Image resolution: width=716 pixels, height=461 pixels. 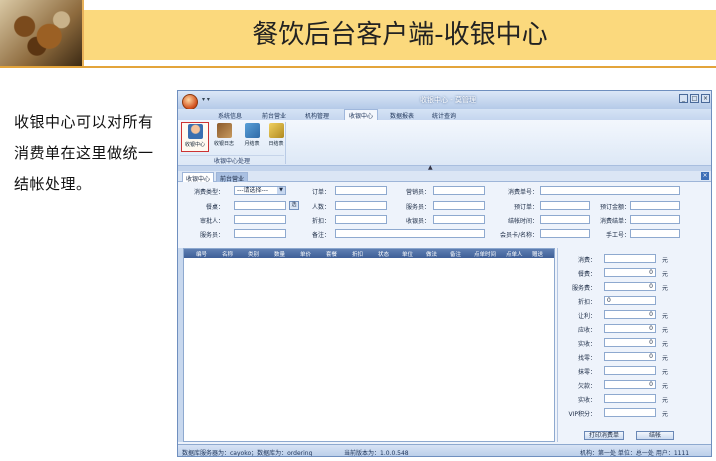 What do you see at coordinates (305, 254) in the screenshot?
I see `col-price: 单价` at bounding box center [305, 254].